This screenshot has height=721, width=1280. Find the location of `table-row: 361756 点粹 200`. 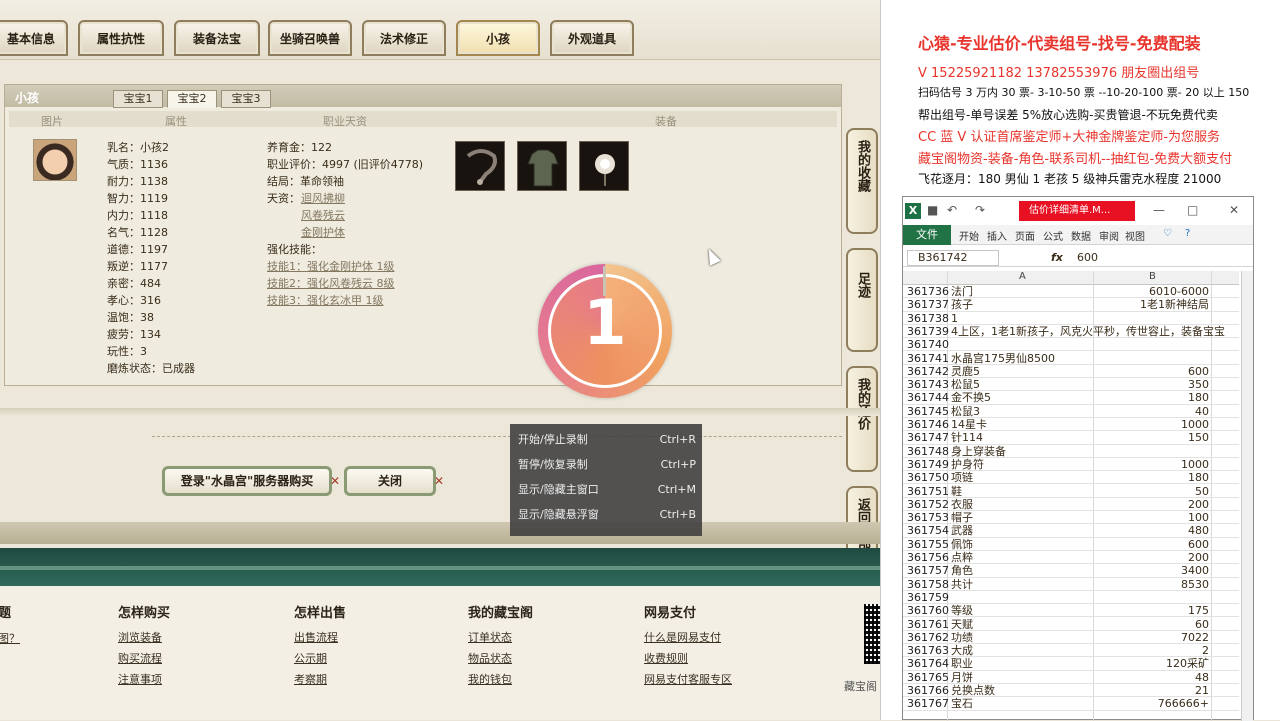

table-row: 361756 点粹 200 is located at coordinates (1071, 558).